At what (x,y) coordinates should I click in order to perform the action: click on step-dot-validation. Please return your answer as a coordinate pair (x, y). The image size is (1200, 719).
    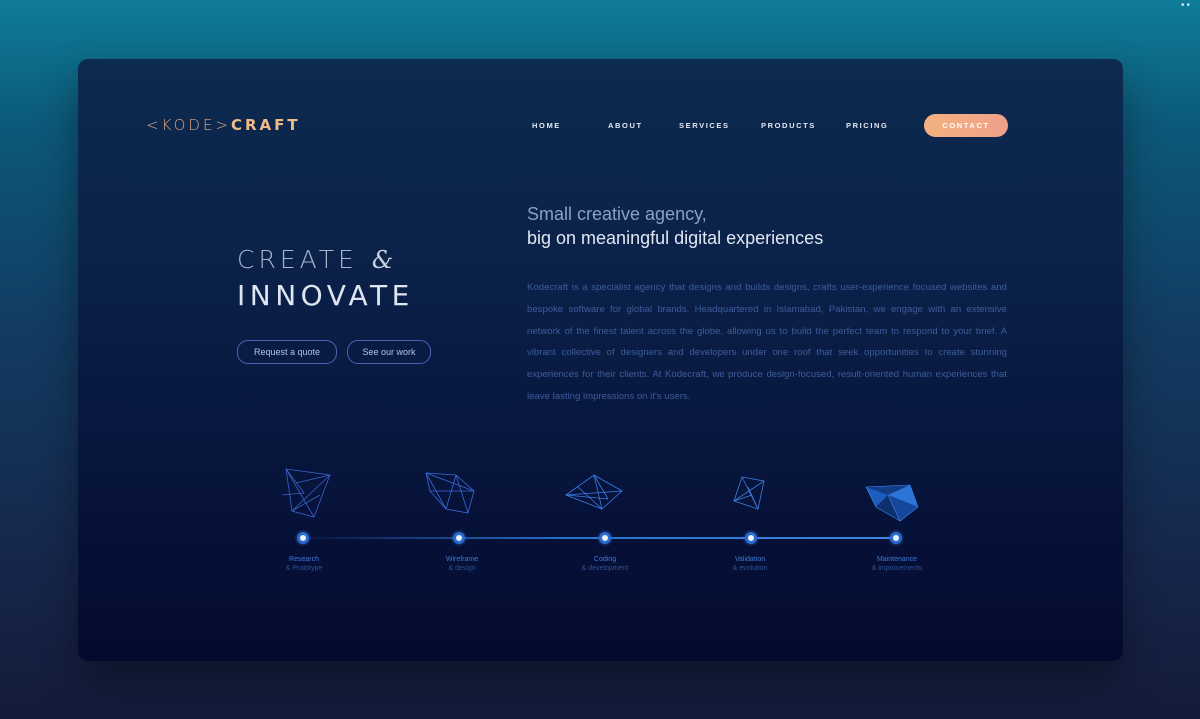
    Looking at the image, I should click on (751, 538).